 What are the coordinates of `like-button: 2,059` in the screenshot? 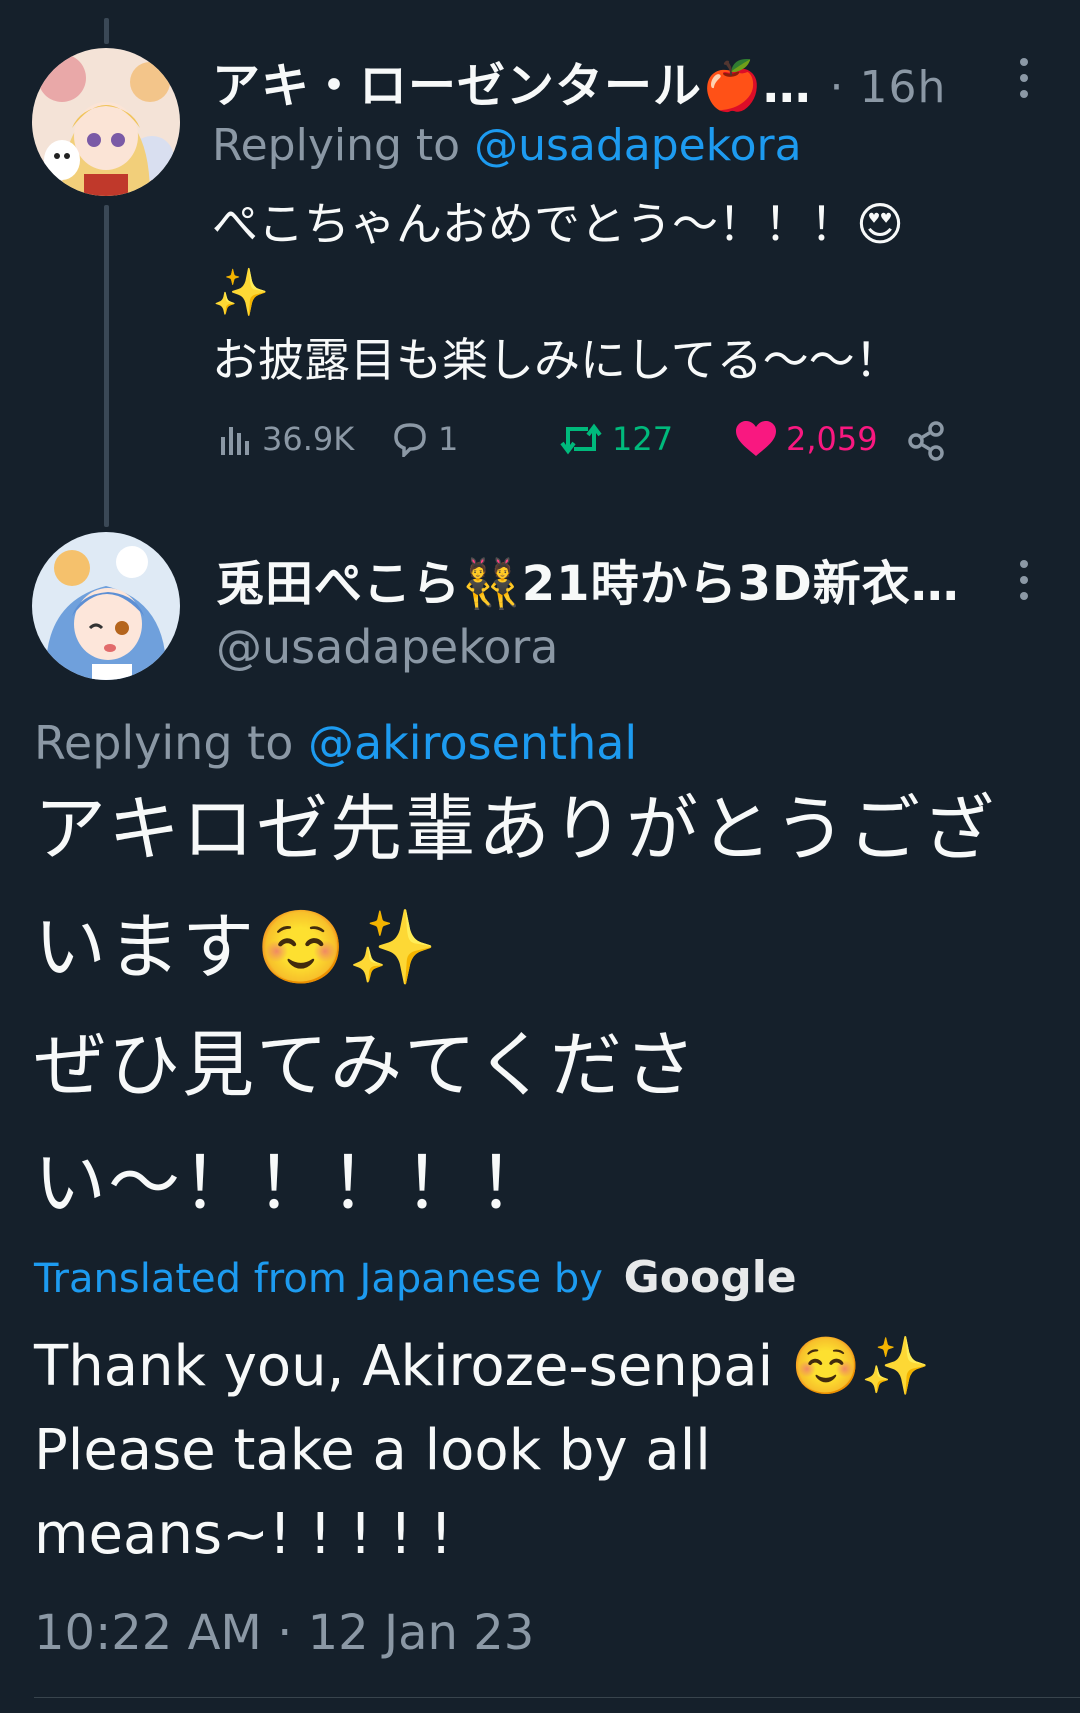 It's located at (806, 439).